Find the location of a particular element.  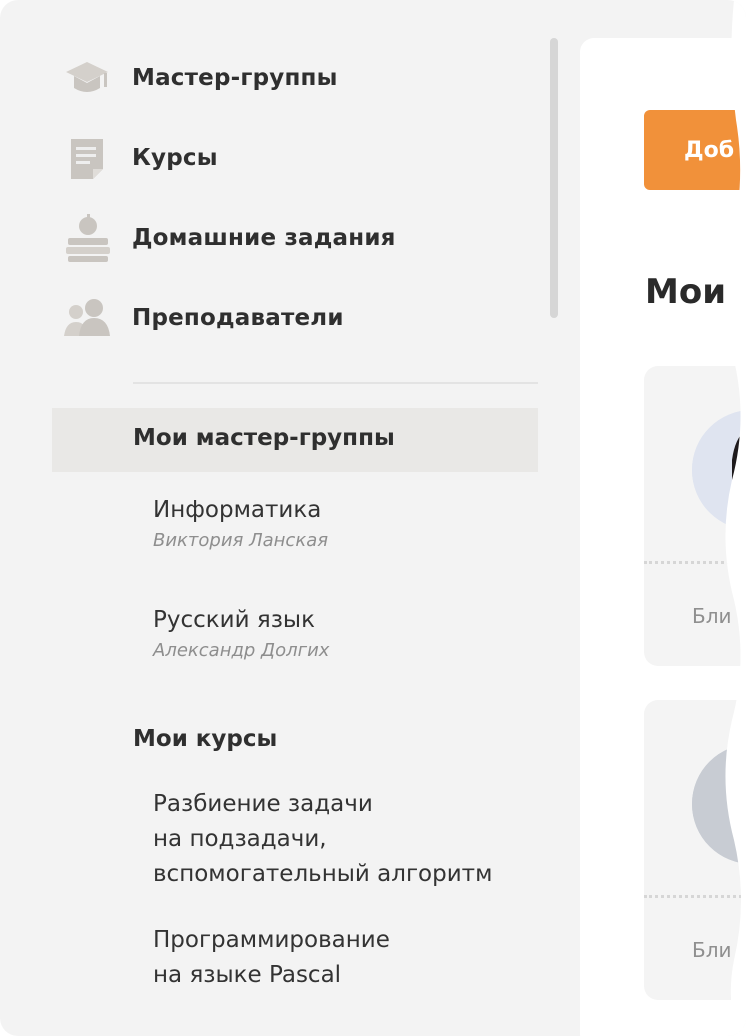

nav-item-master-groups: Мастер-группы is located at coordinates (200, 78).